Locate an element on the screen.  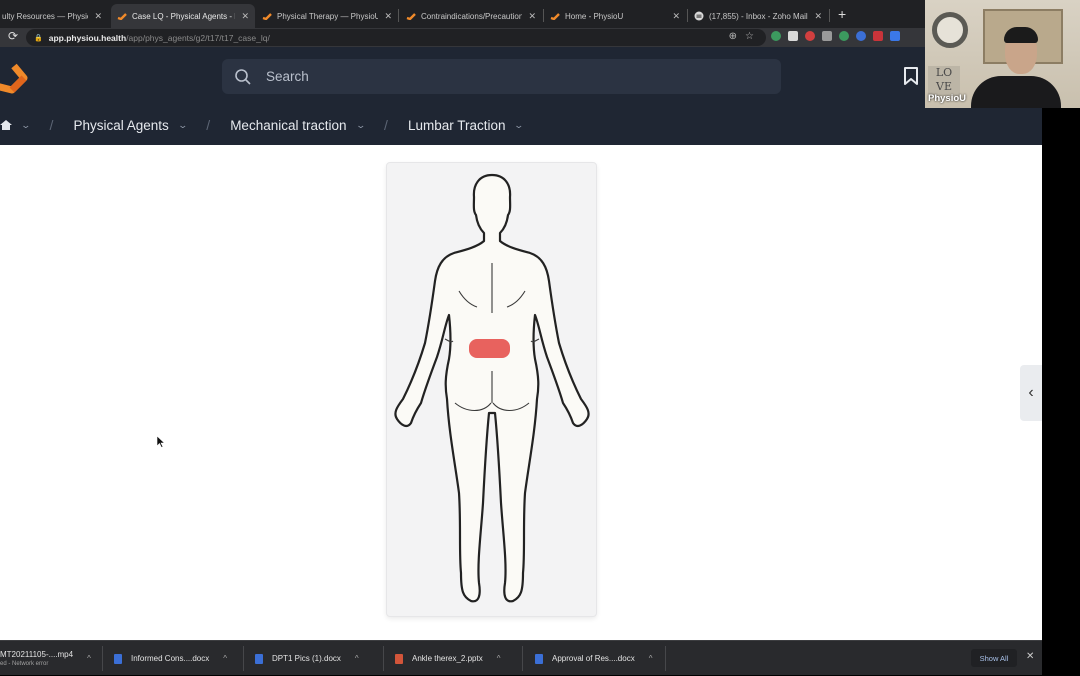
download-status: ed - Network error is located at coordinates (24, 664).